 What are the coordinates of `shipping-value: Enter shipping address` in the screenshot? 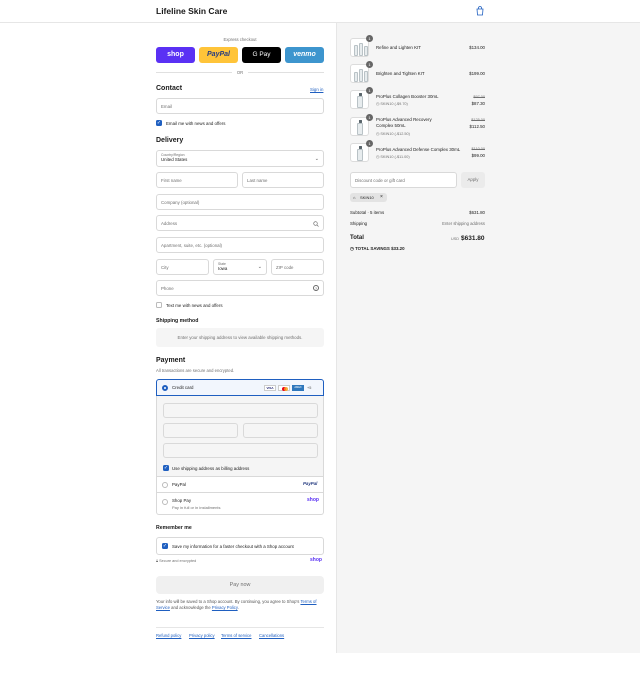 It's located at (463, 223).